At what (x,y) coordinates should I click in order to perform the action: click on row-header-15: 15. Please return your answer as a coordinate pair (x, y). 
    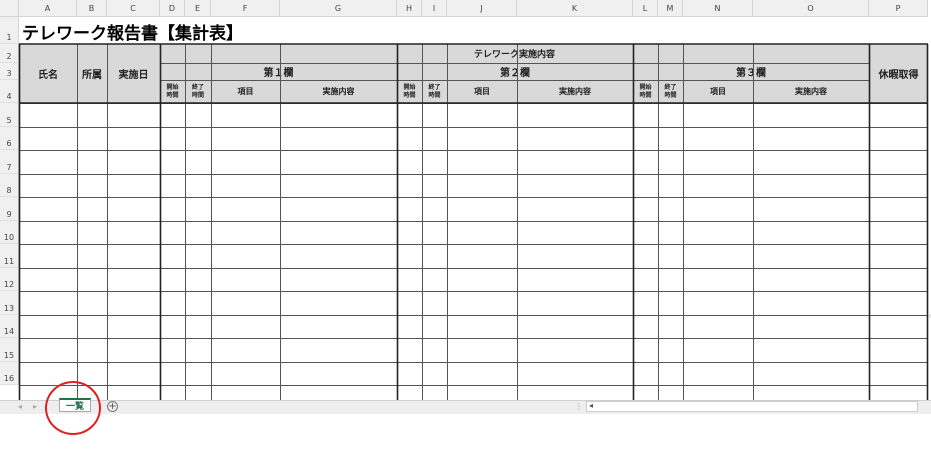
    Looking at the image, I should click on (9, 350).